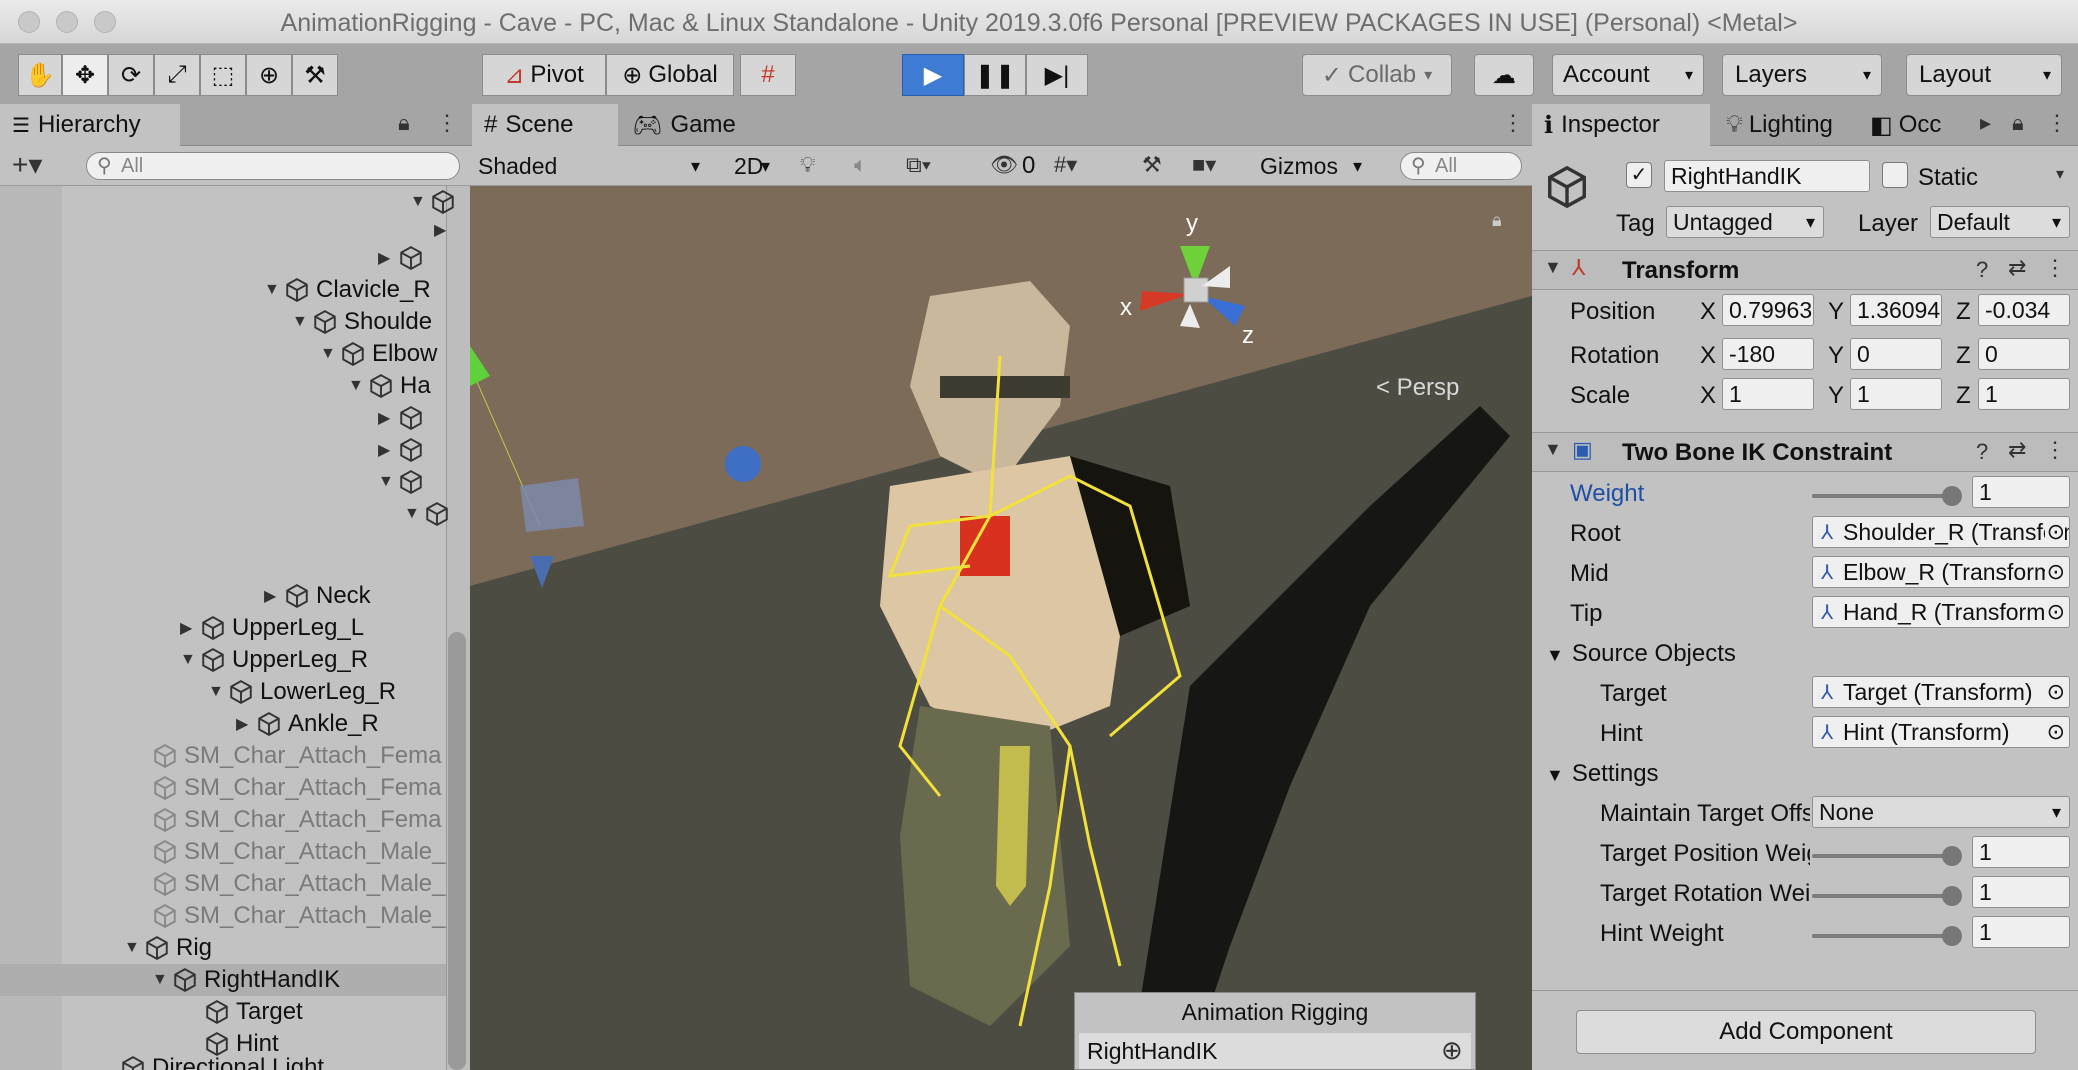 The width and height of the screenshot is (2078, 1070). I want to click on target-position-weight-slider, so click(1887, 856).